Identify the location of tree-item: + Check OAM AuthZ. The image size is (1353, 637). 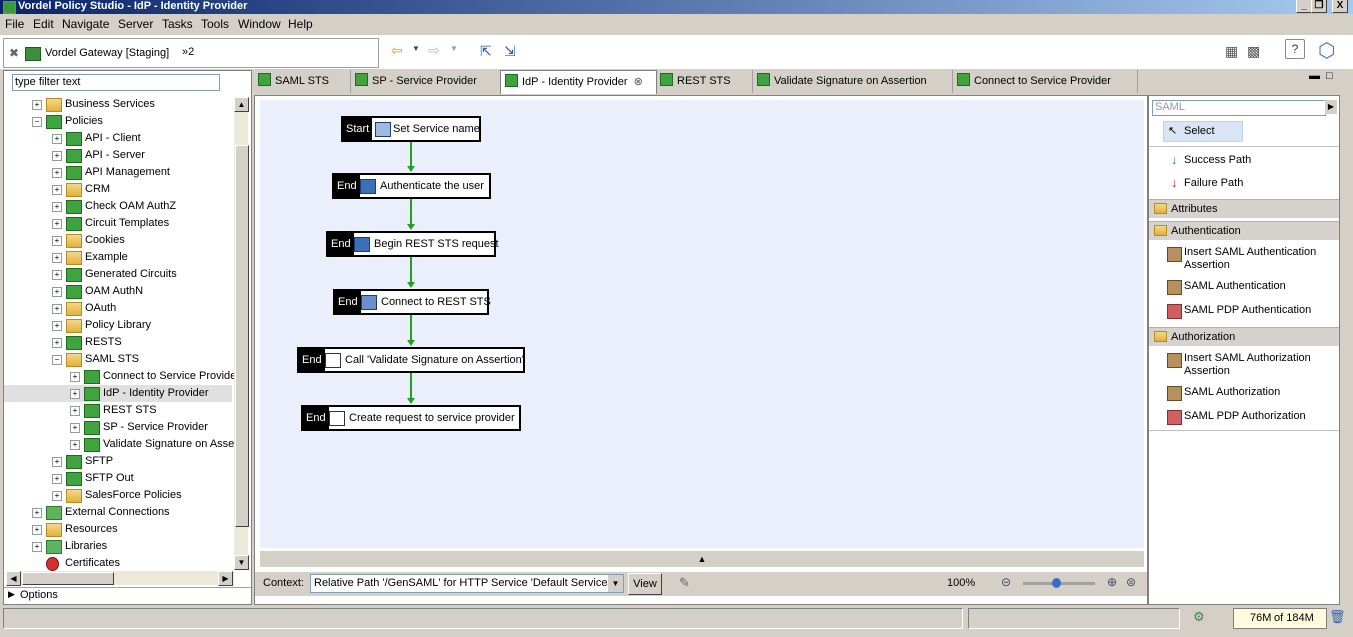
(118, 206).